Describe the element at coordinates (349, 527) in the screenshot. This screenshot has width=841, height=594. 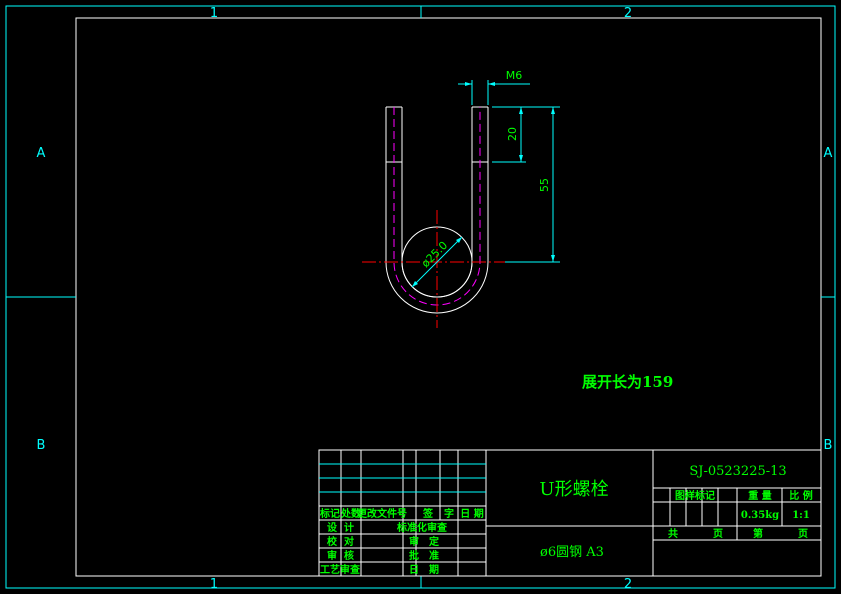
I see `signoff-design-b: 计` at that location.